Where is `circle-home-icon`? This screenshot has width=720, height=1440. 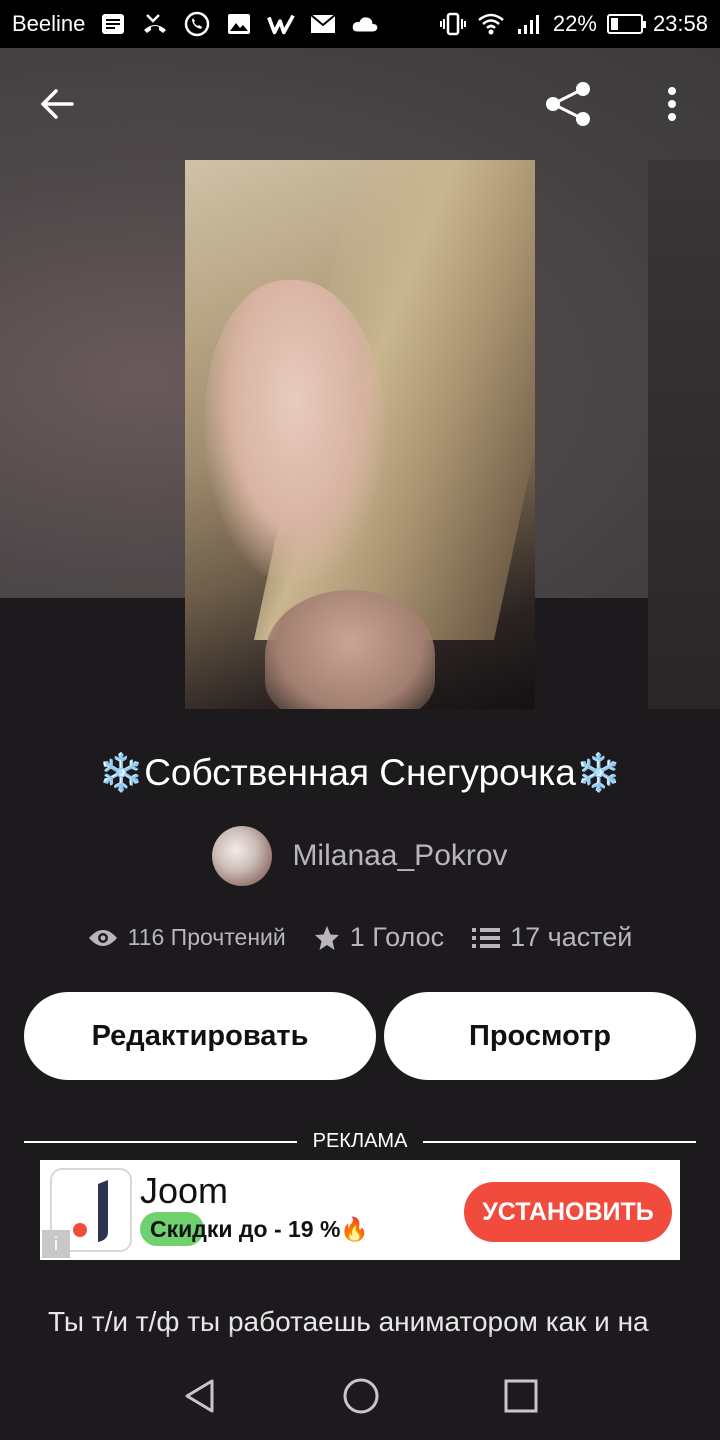
circle-home-icon is located at coordinates (361, 1395).